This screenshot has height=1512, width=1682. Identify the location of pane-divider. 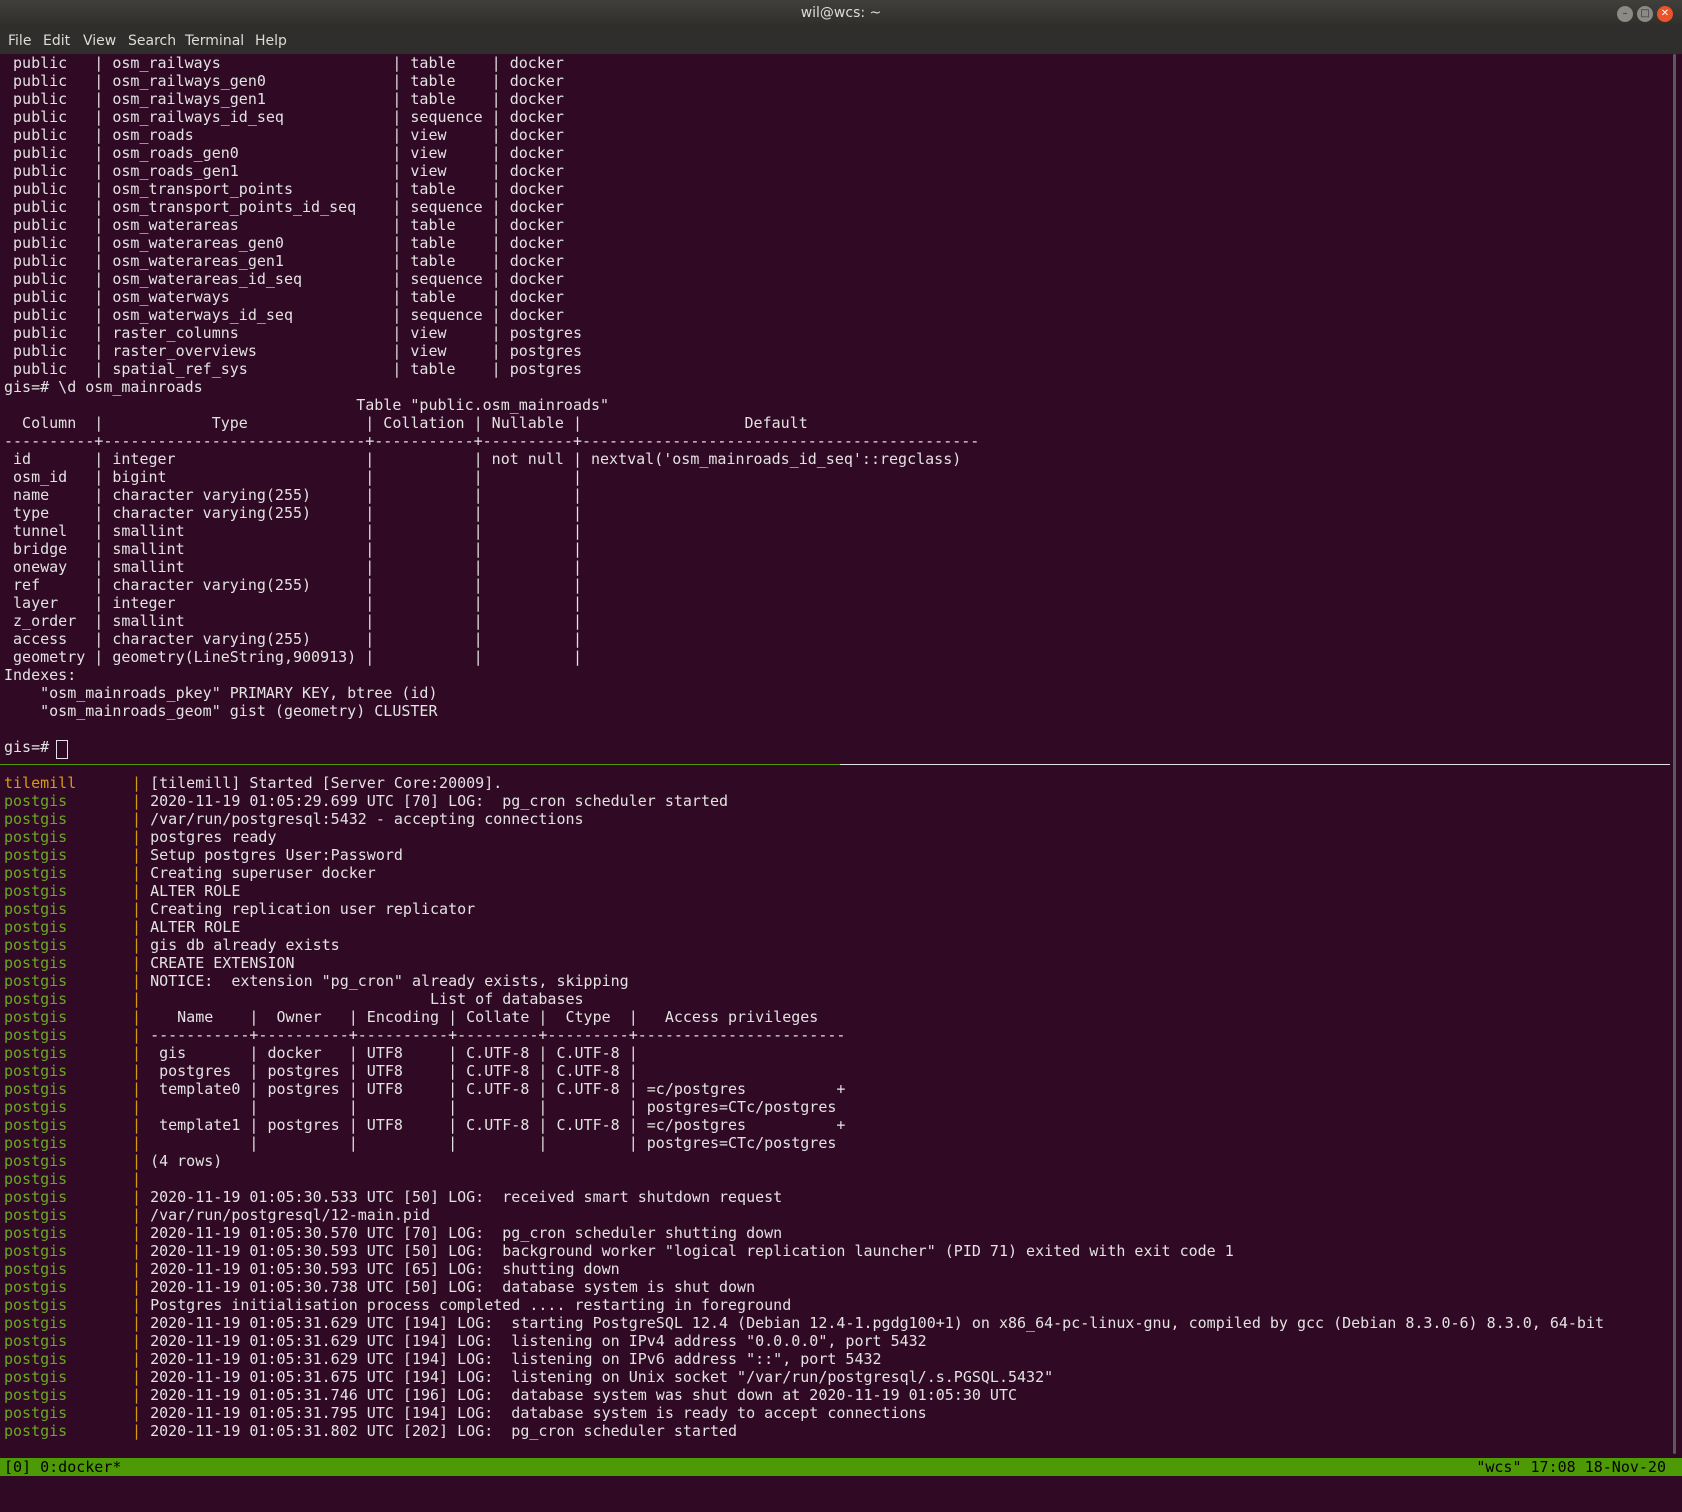
(1255, 764).